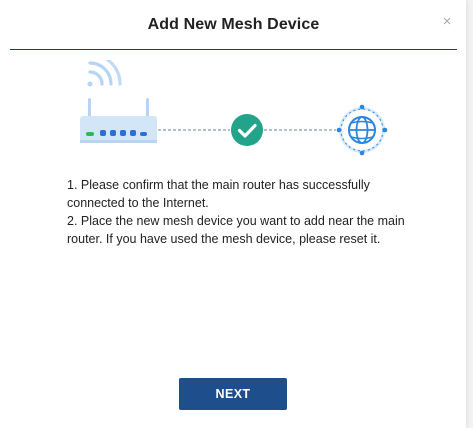 Image resolution: width=473 pixels, height=428 pixels. What do you see at coordinates (104, 73) in the screenshot?
I see `wifi-icon` at bounding box center [104, 73].